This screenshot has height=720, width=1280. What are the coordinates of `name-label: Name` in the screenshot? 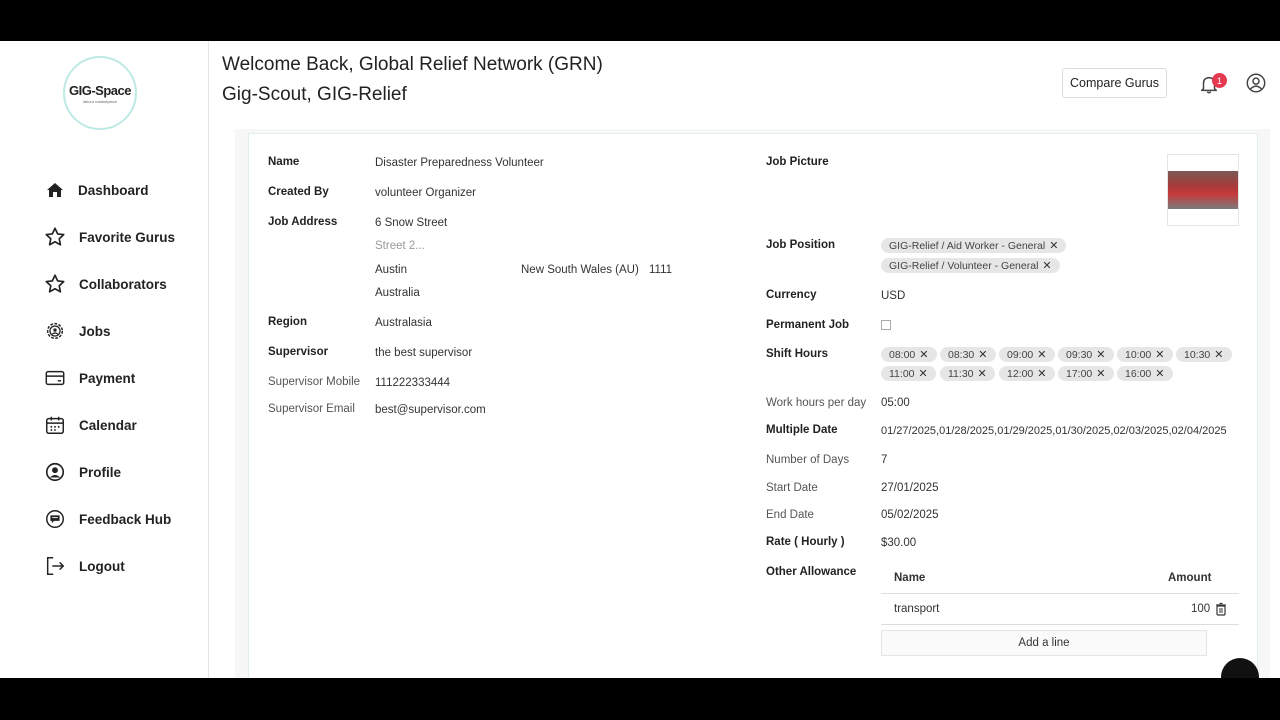 It's located at (284, 162).